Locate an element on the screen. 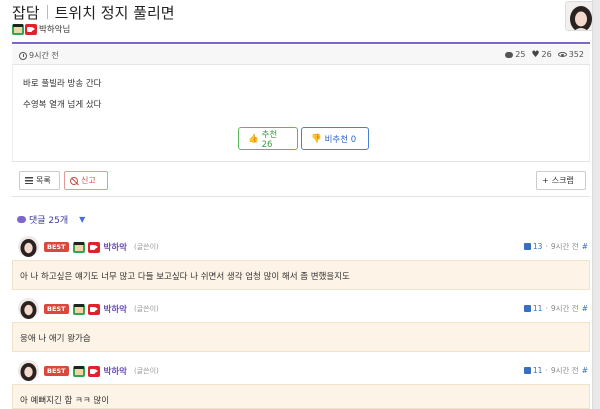  header-divider is located at coordinates (301, 43).